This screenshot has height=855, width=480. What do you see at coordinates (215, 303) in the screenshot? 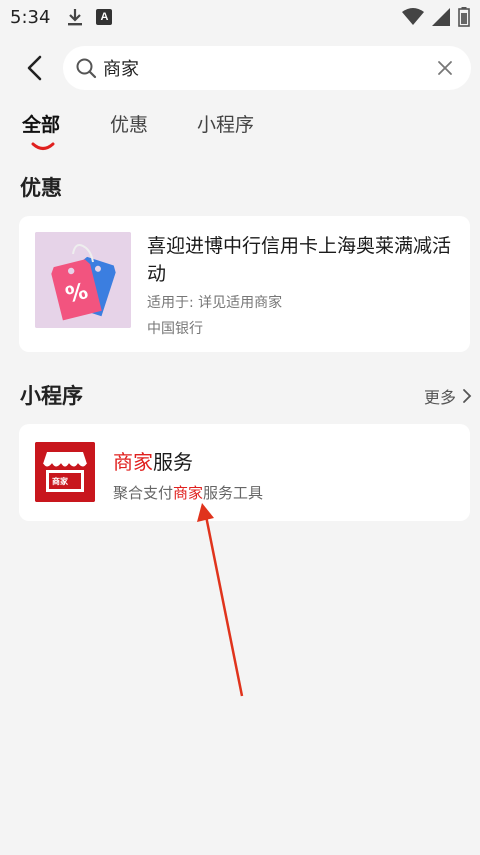
I see `promo-applies: 适用于: 详见适用商家` at bounding box center [215, 303].